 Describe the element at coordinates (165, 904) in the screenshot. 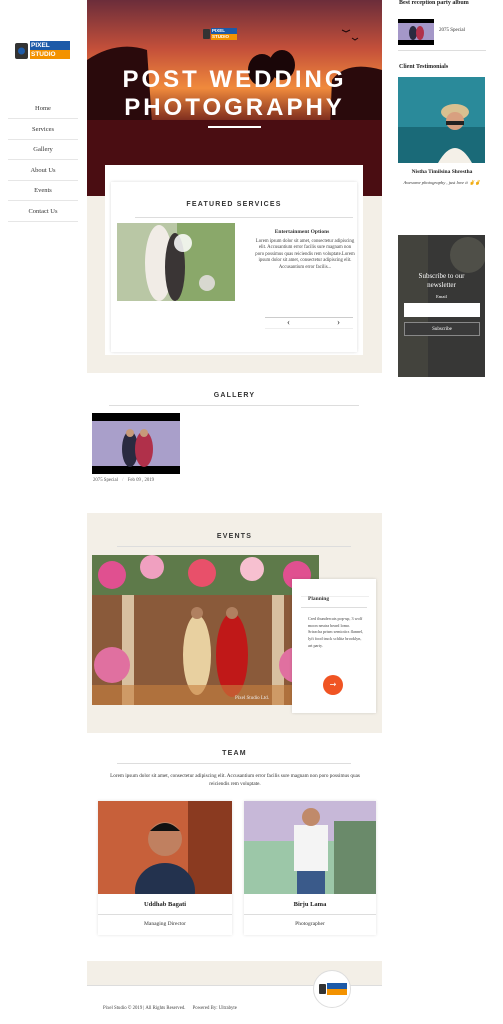

I see `team-member-name: Uddhab Bagati` at that location.